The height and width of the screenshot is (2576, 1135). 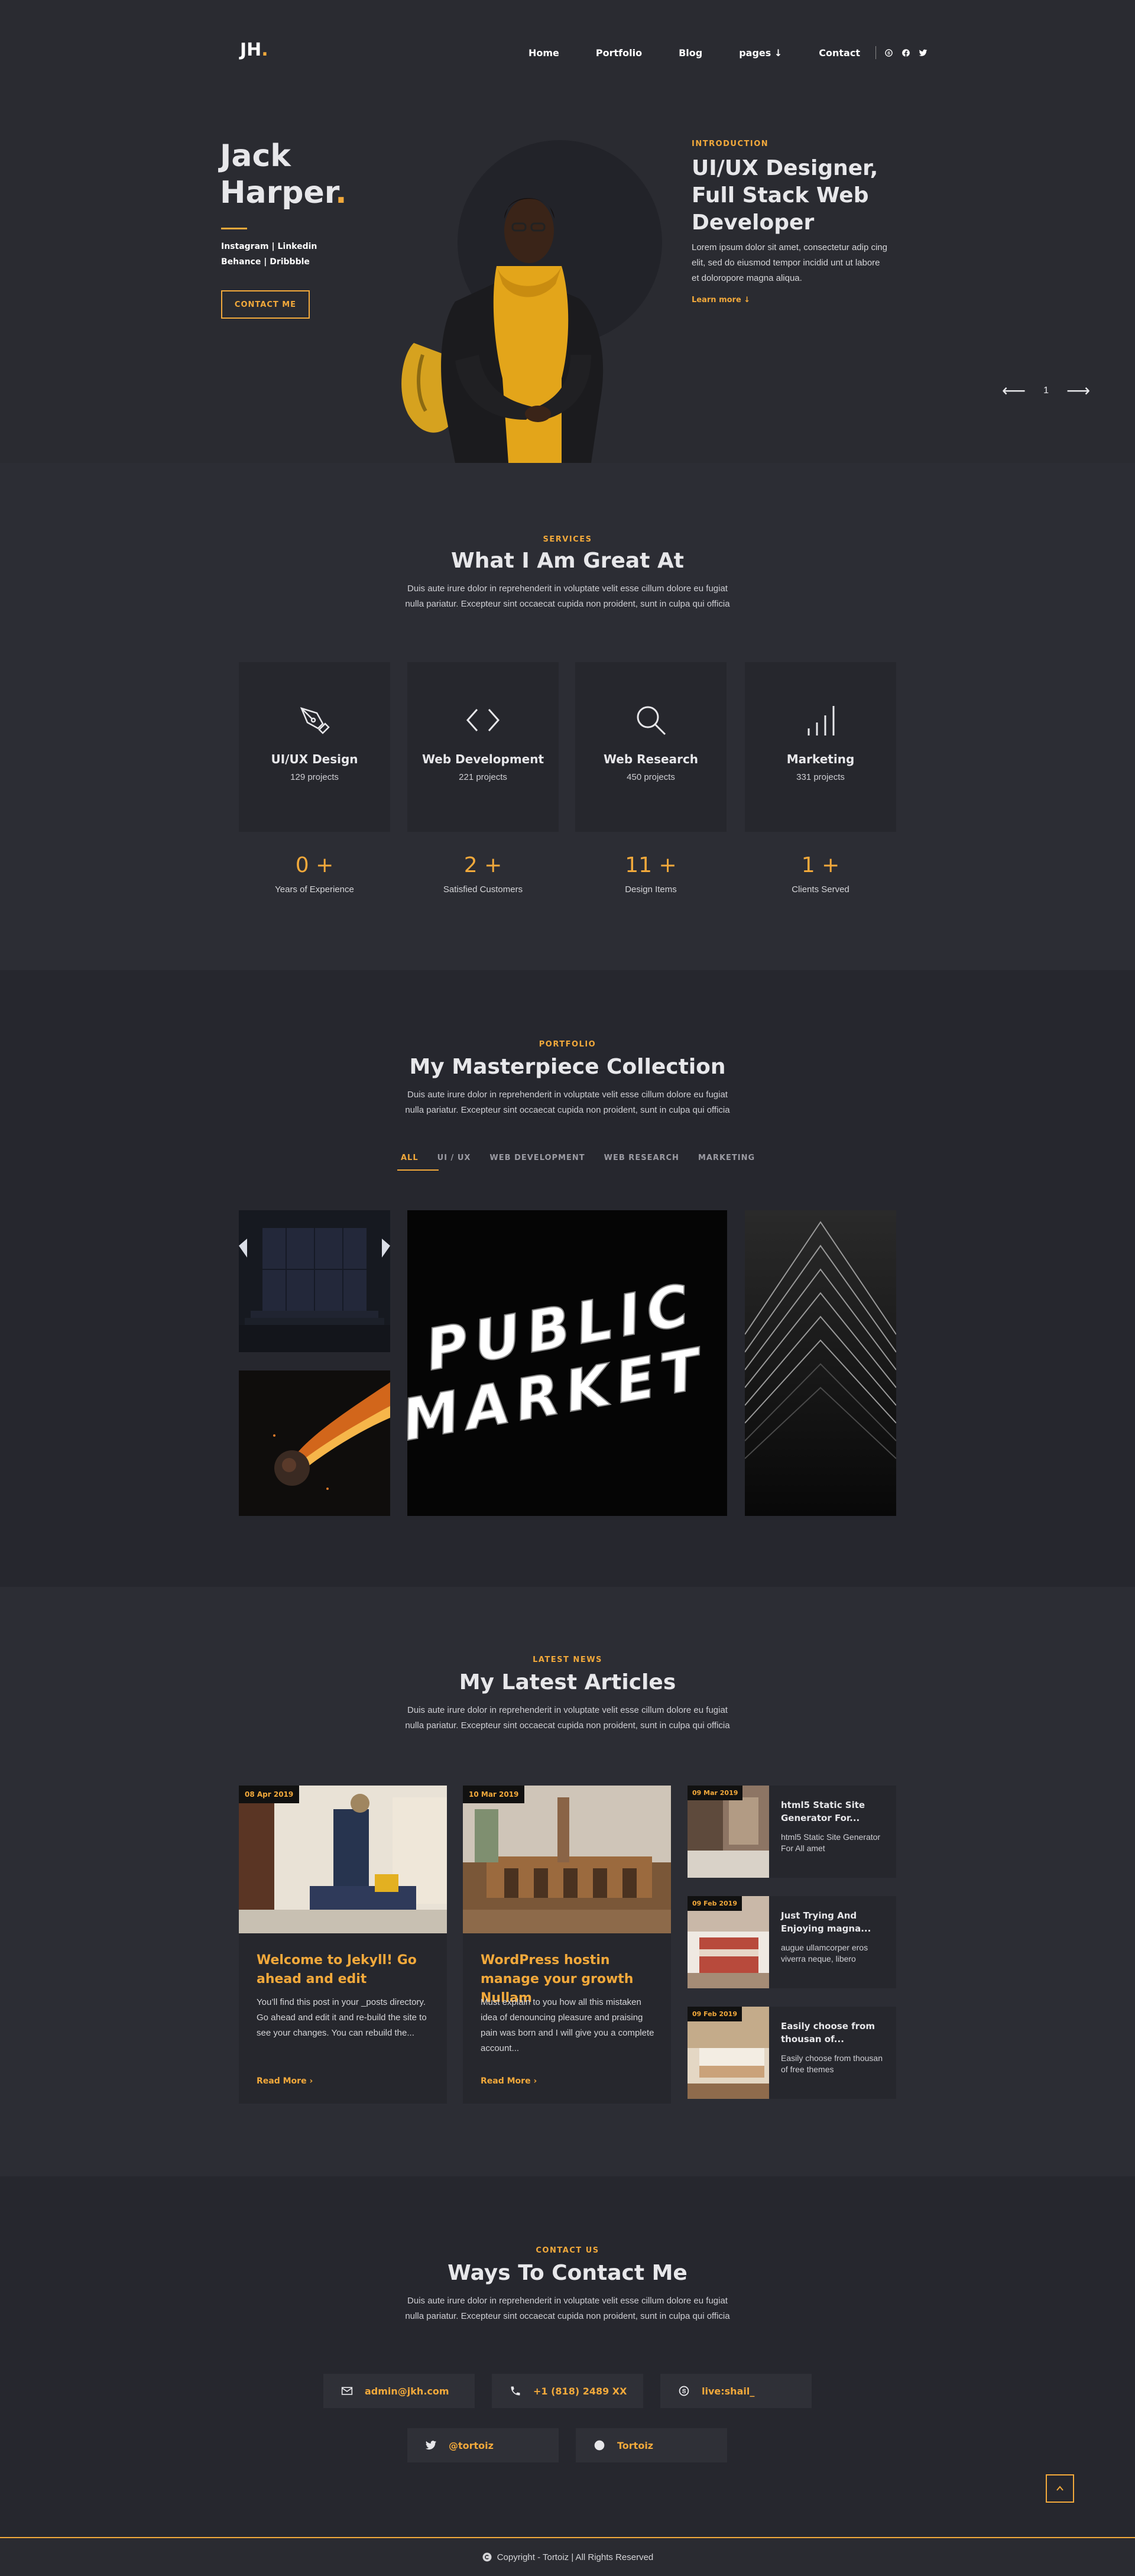 I want to click on contact-me-button: CONTACT ME, so click(x=265, y=304).